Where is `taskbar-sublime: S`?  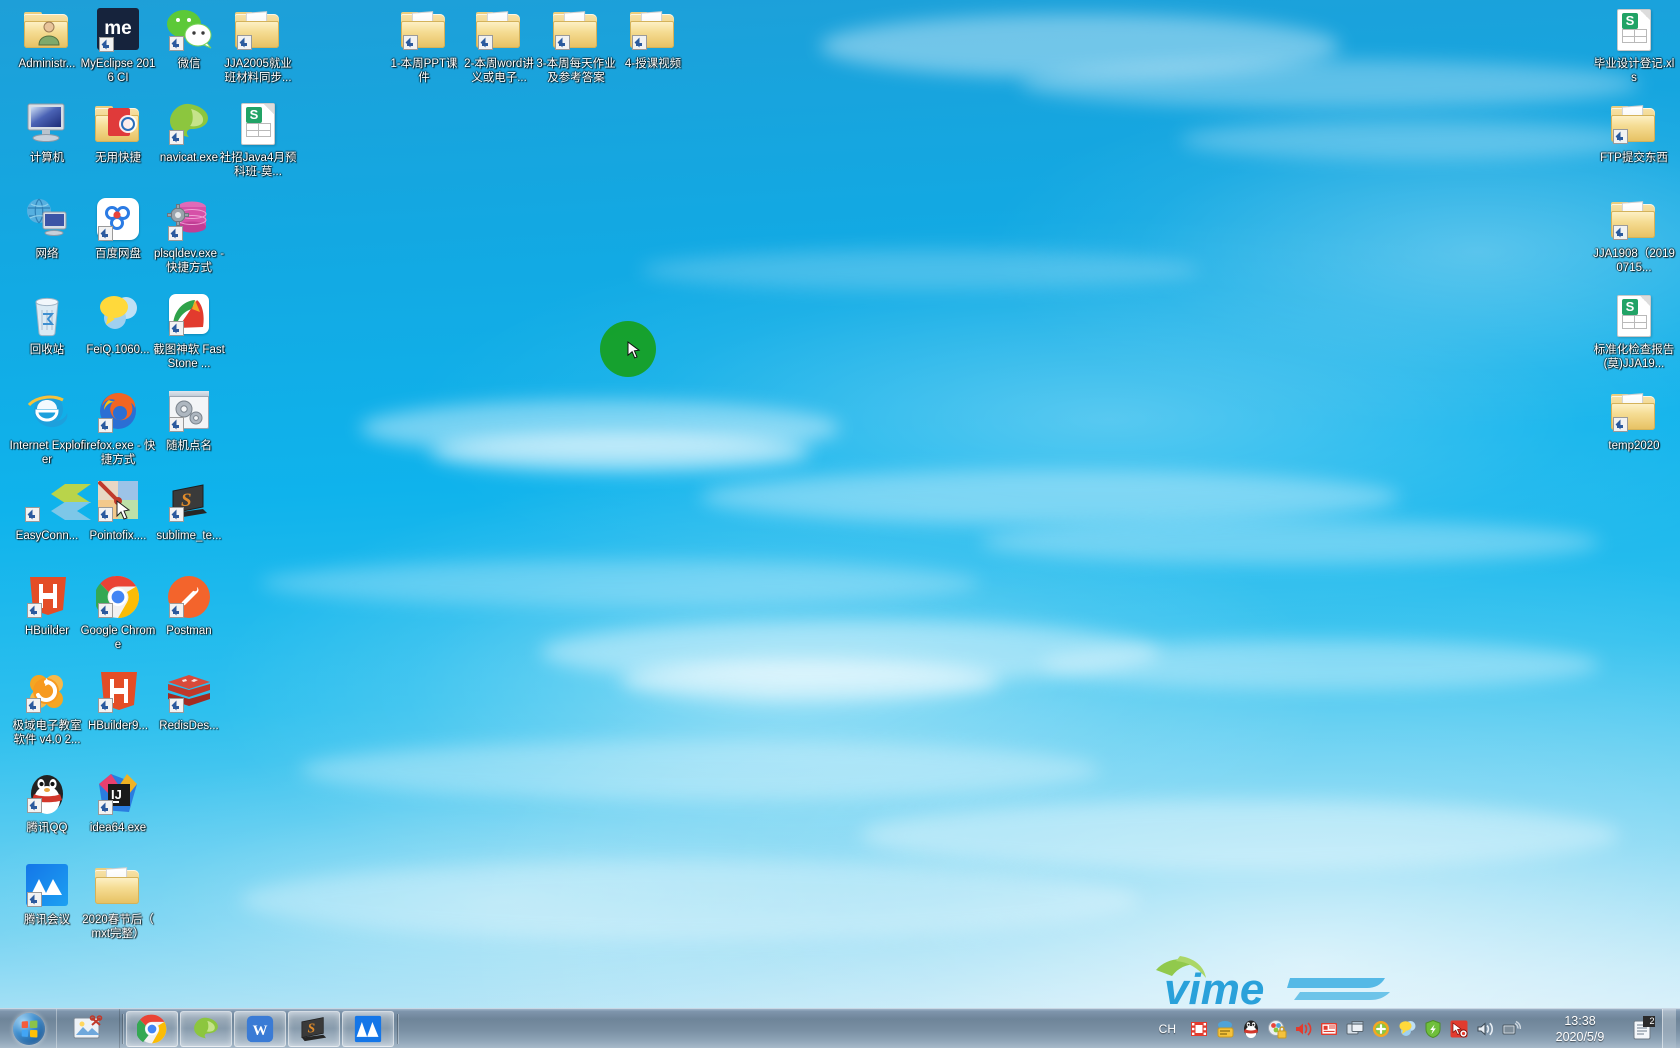 taskbar-sublime: S is located at coordinates (314, 1028).